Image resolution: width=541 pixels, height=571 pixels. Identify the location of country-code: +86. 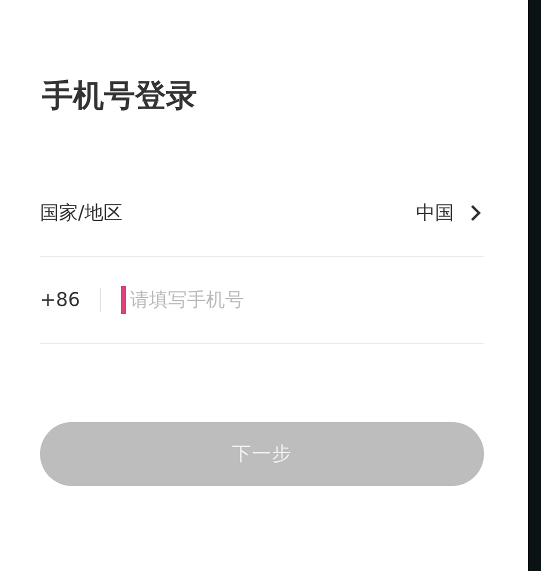
(60, 300).